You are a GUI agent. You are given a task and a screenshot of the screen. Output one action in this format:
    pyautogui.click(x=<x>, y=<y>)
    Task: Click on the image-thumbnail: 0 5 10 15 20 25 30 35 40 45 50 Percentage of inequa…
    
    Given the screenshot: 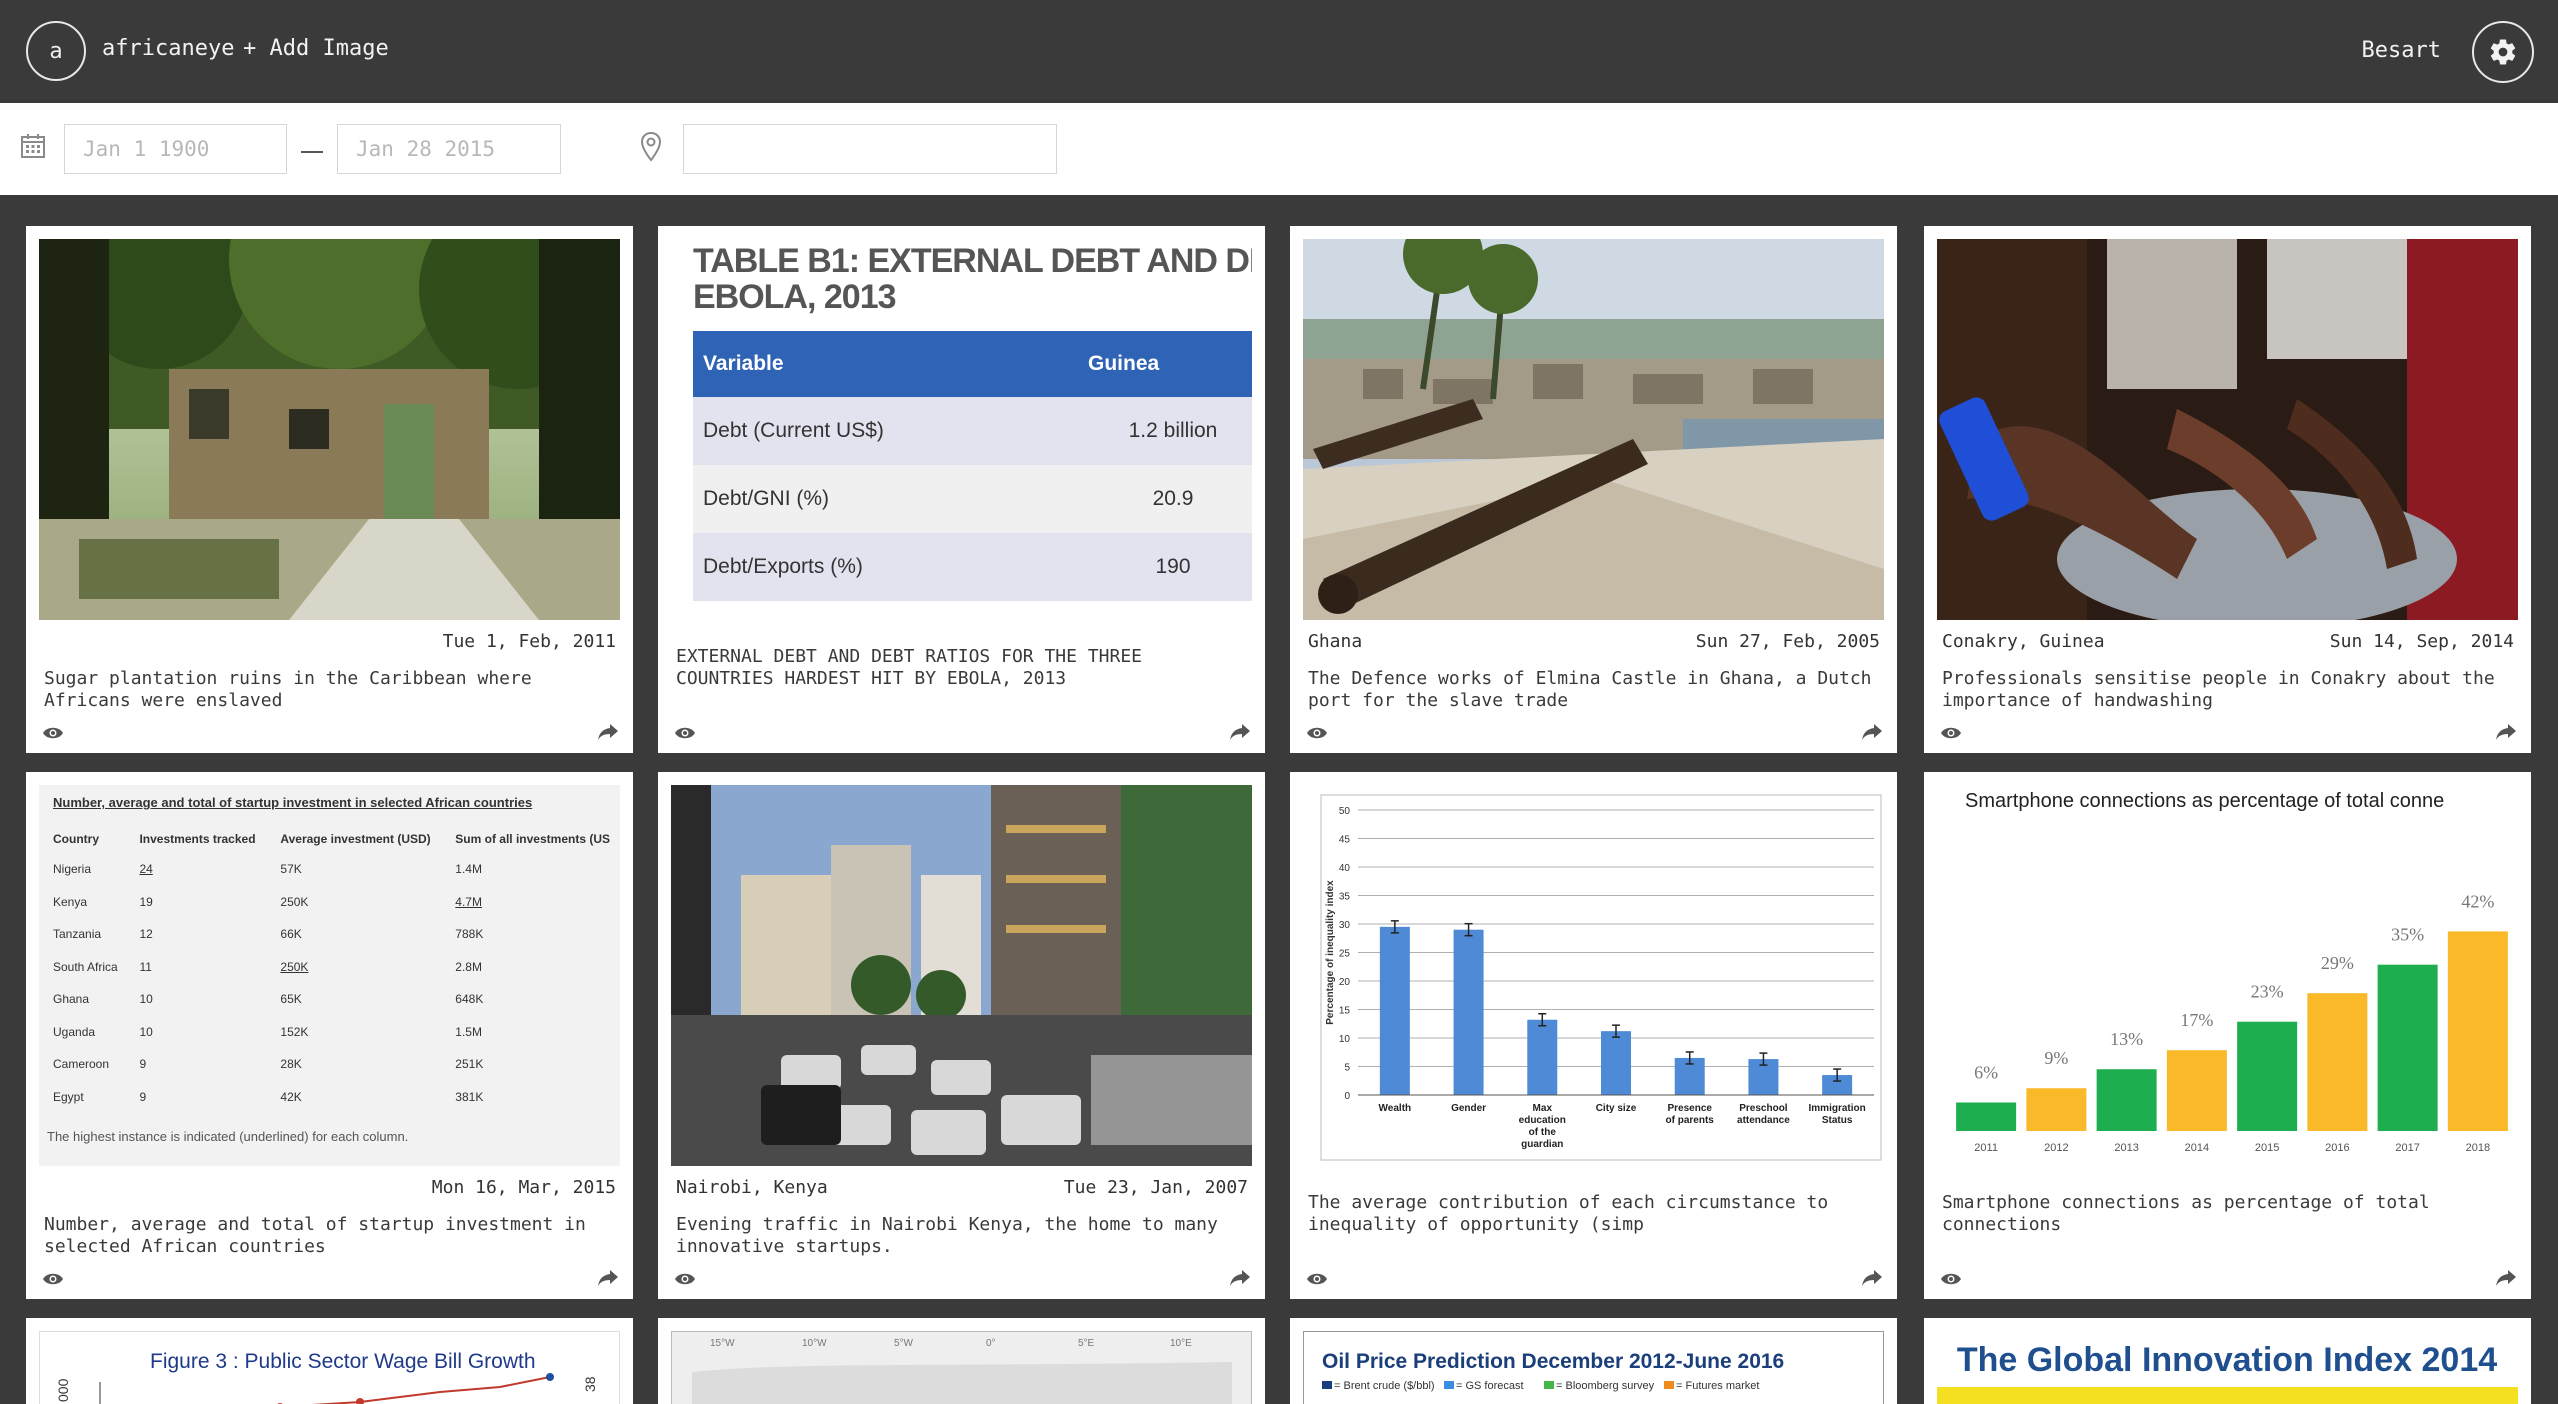 What is the action you would take?
    pyautogui.click(x=1593, y=975)
    